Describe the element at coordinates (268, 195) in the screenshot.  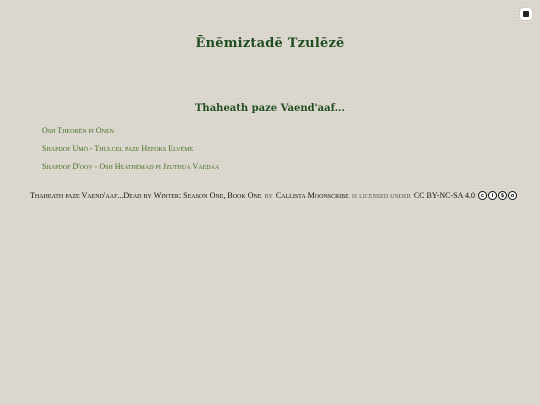
I see `license-by-text: by` at that location.